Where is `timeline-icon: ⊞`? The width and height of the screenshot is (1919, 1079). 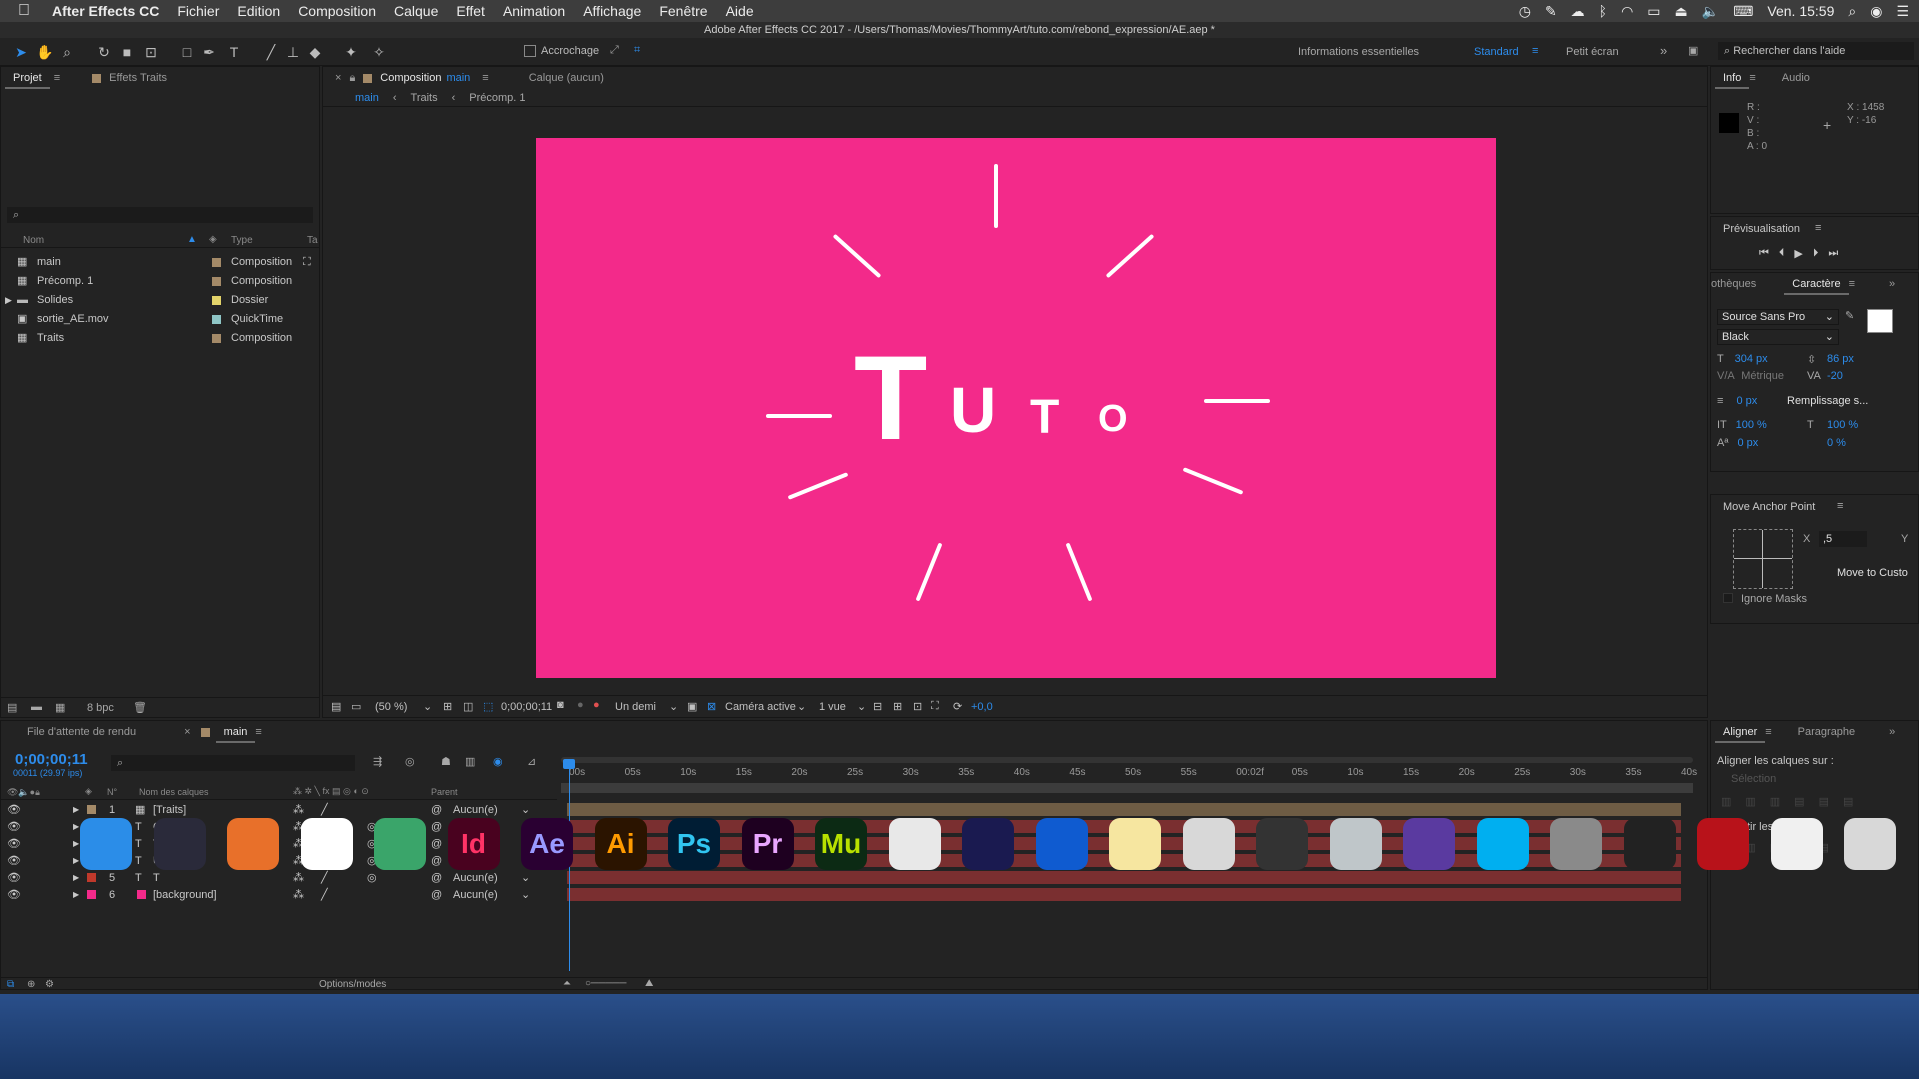
timeline-icon: ⊞ is located at coordinates (897, 706).